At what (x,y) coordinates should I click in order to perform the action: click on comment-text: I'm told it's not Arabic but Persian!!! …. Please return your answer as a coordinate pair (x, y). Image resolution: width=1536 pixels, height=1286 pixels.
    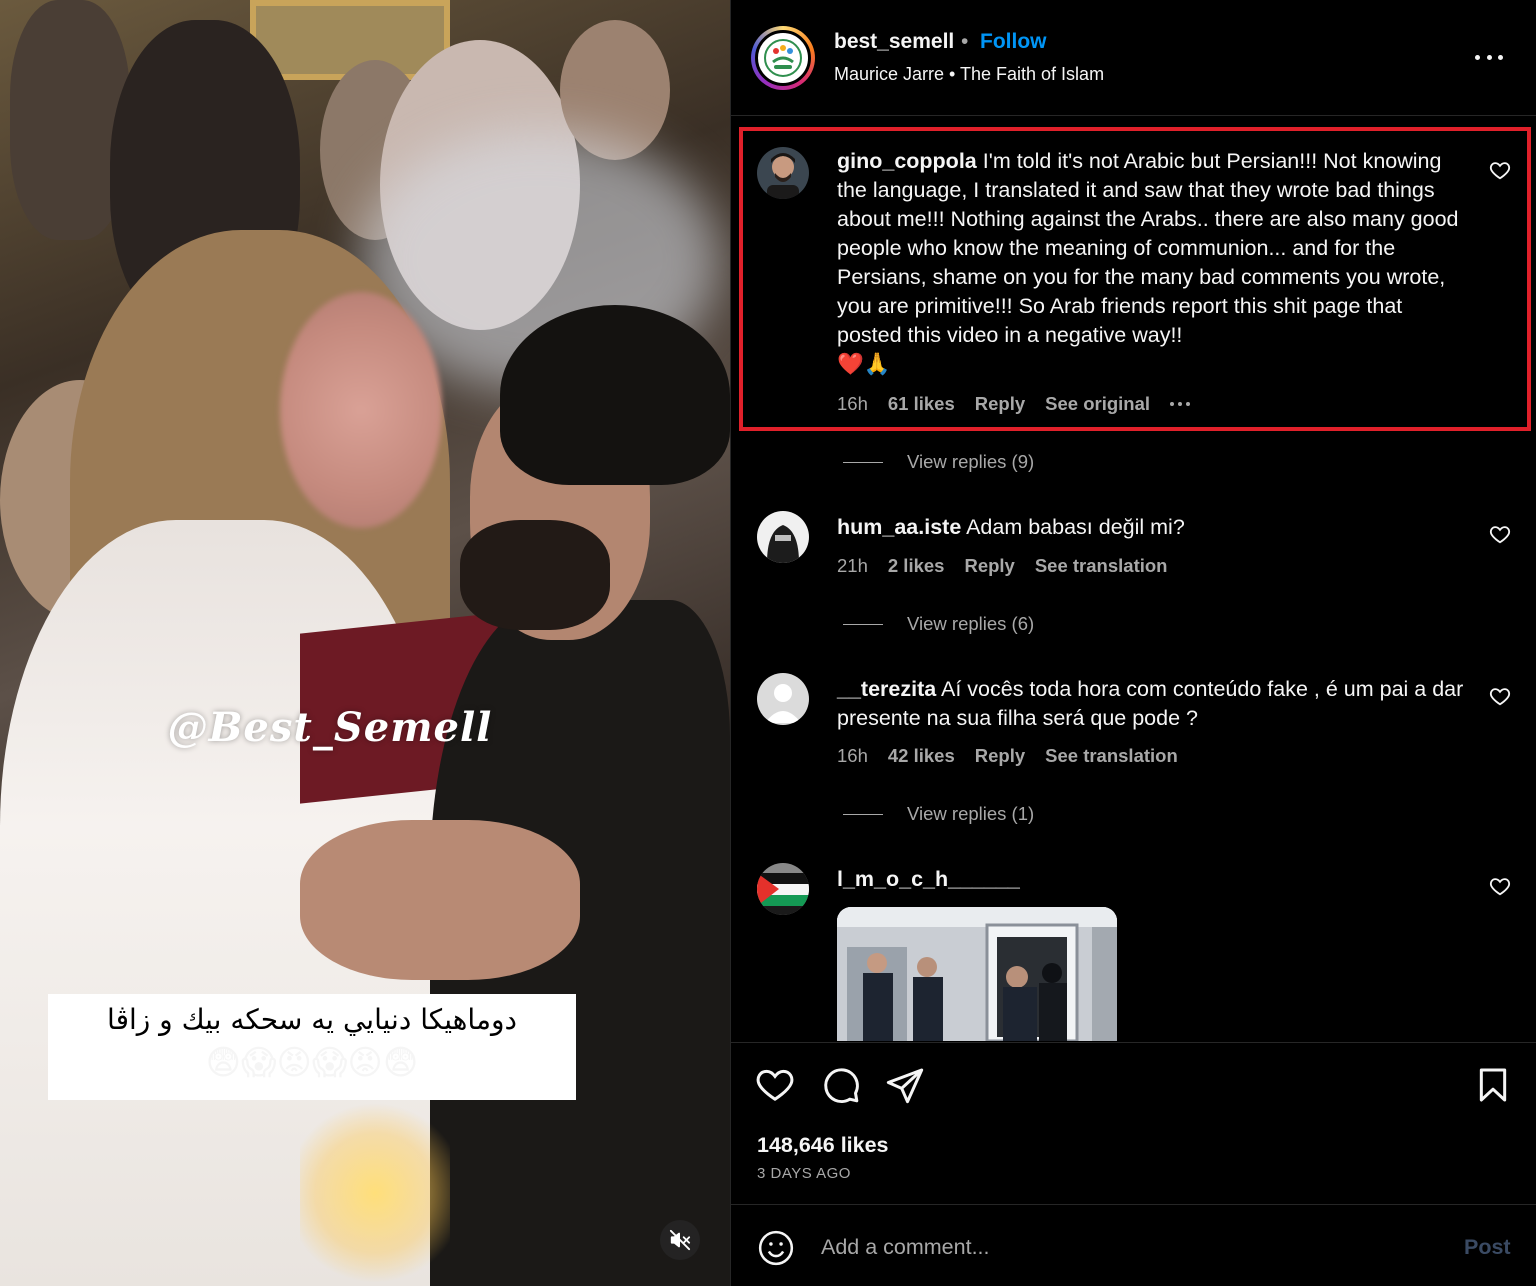
    Looking at the image, I should click on (1148, 248).